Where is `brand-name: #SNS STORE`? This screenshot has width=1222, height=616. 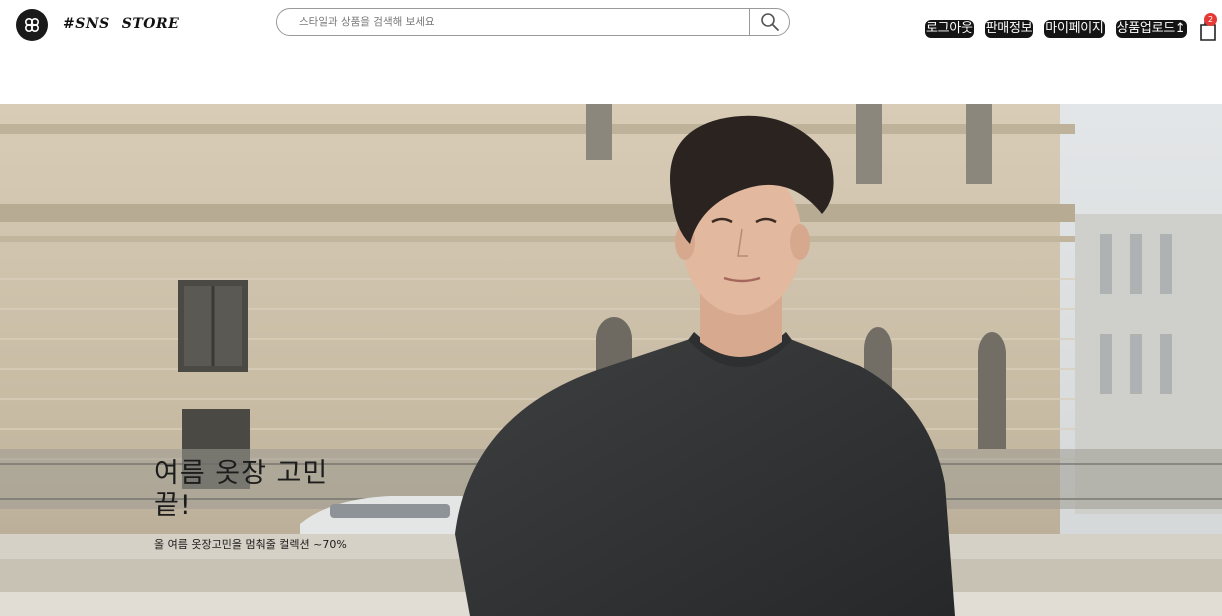 brand-name: #SNS STORE is located at coordinates (121, 24).